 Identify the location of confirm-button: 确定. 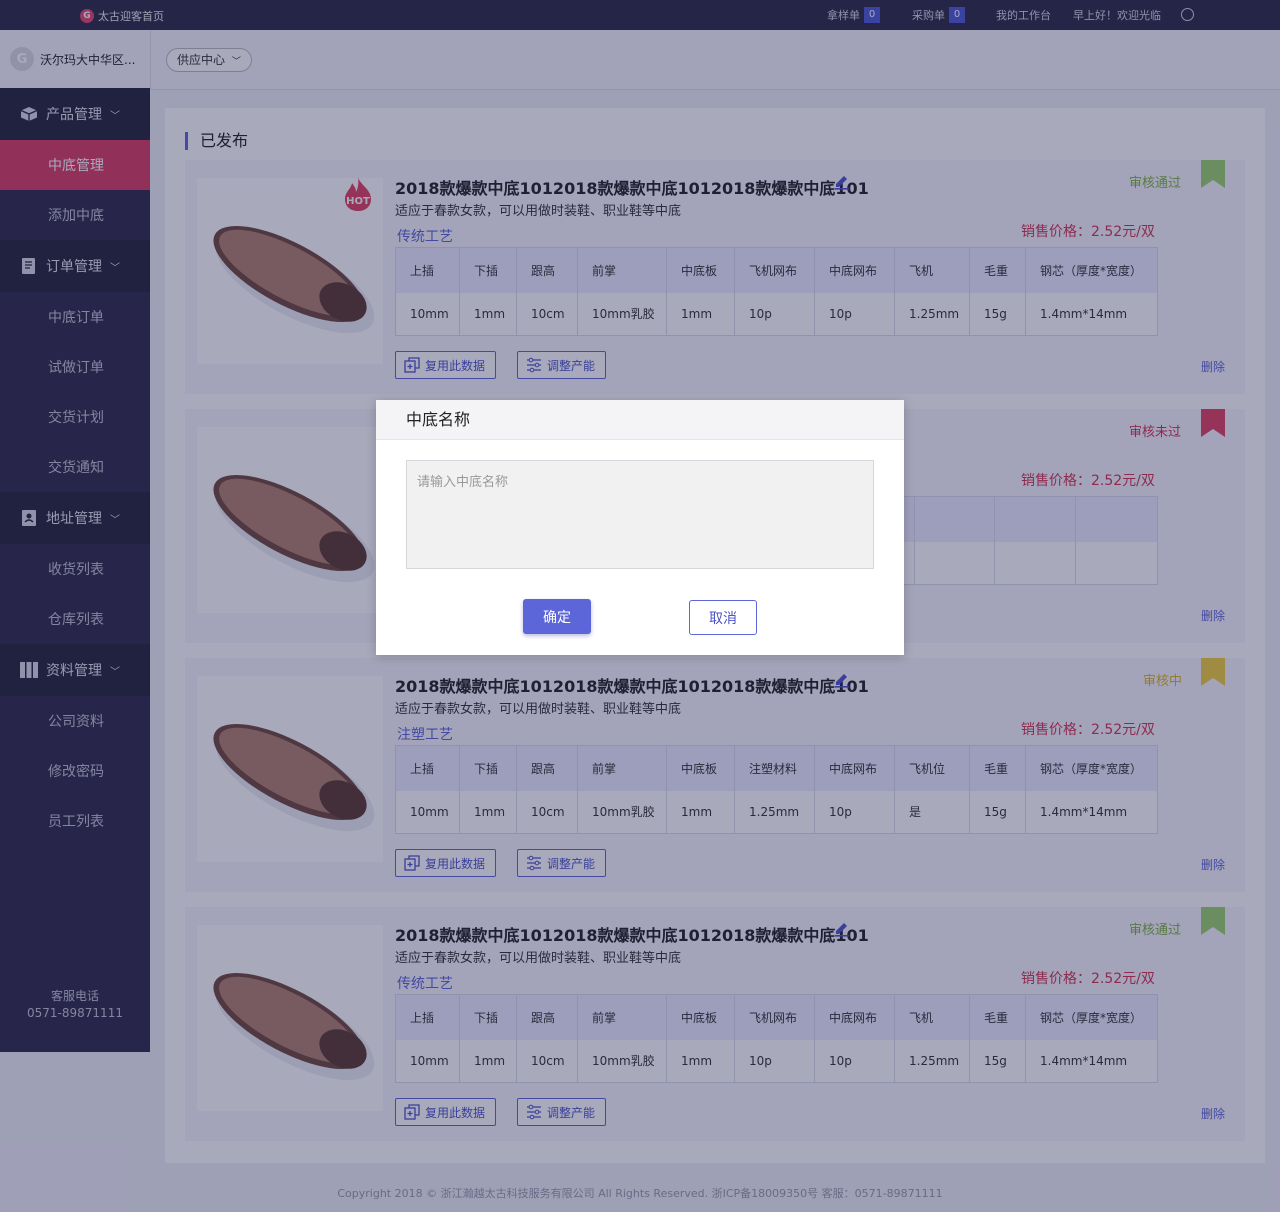
(557, 616).